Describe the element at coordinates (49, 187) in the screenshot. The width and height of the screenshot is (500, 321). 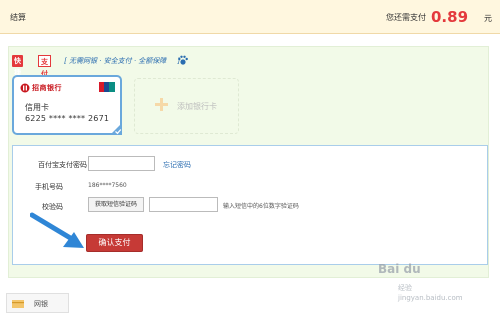
I see `phone-label: 手机号码` at that location.